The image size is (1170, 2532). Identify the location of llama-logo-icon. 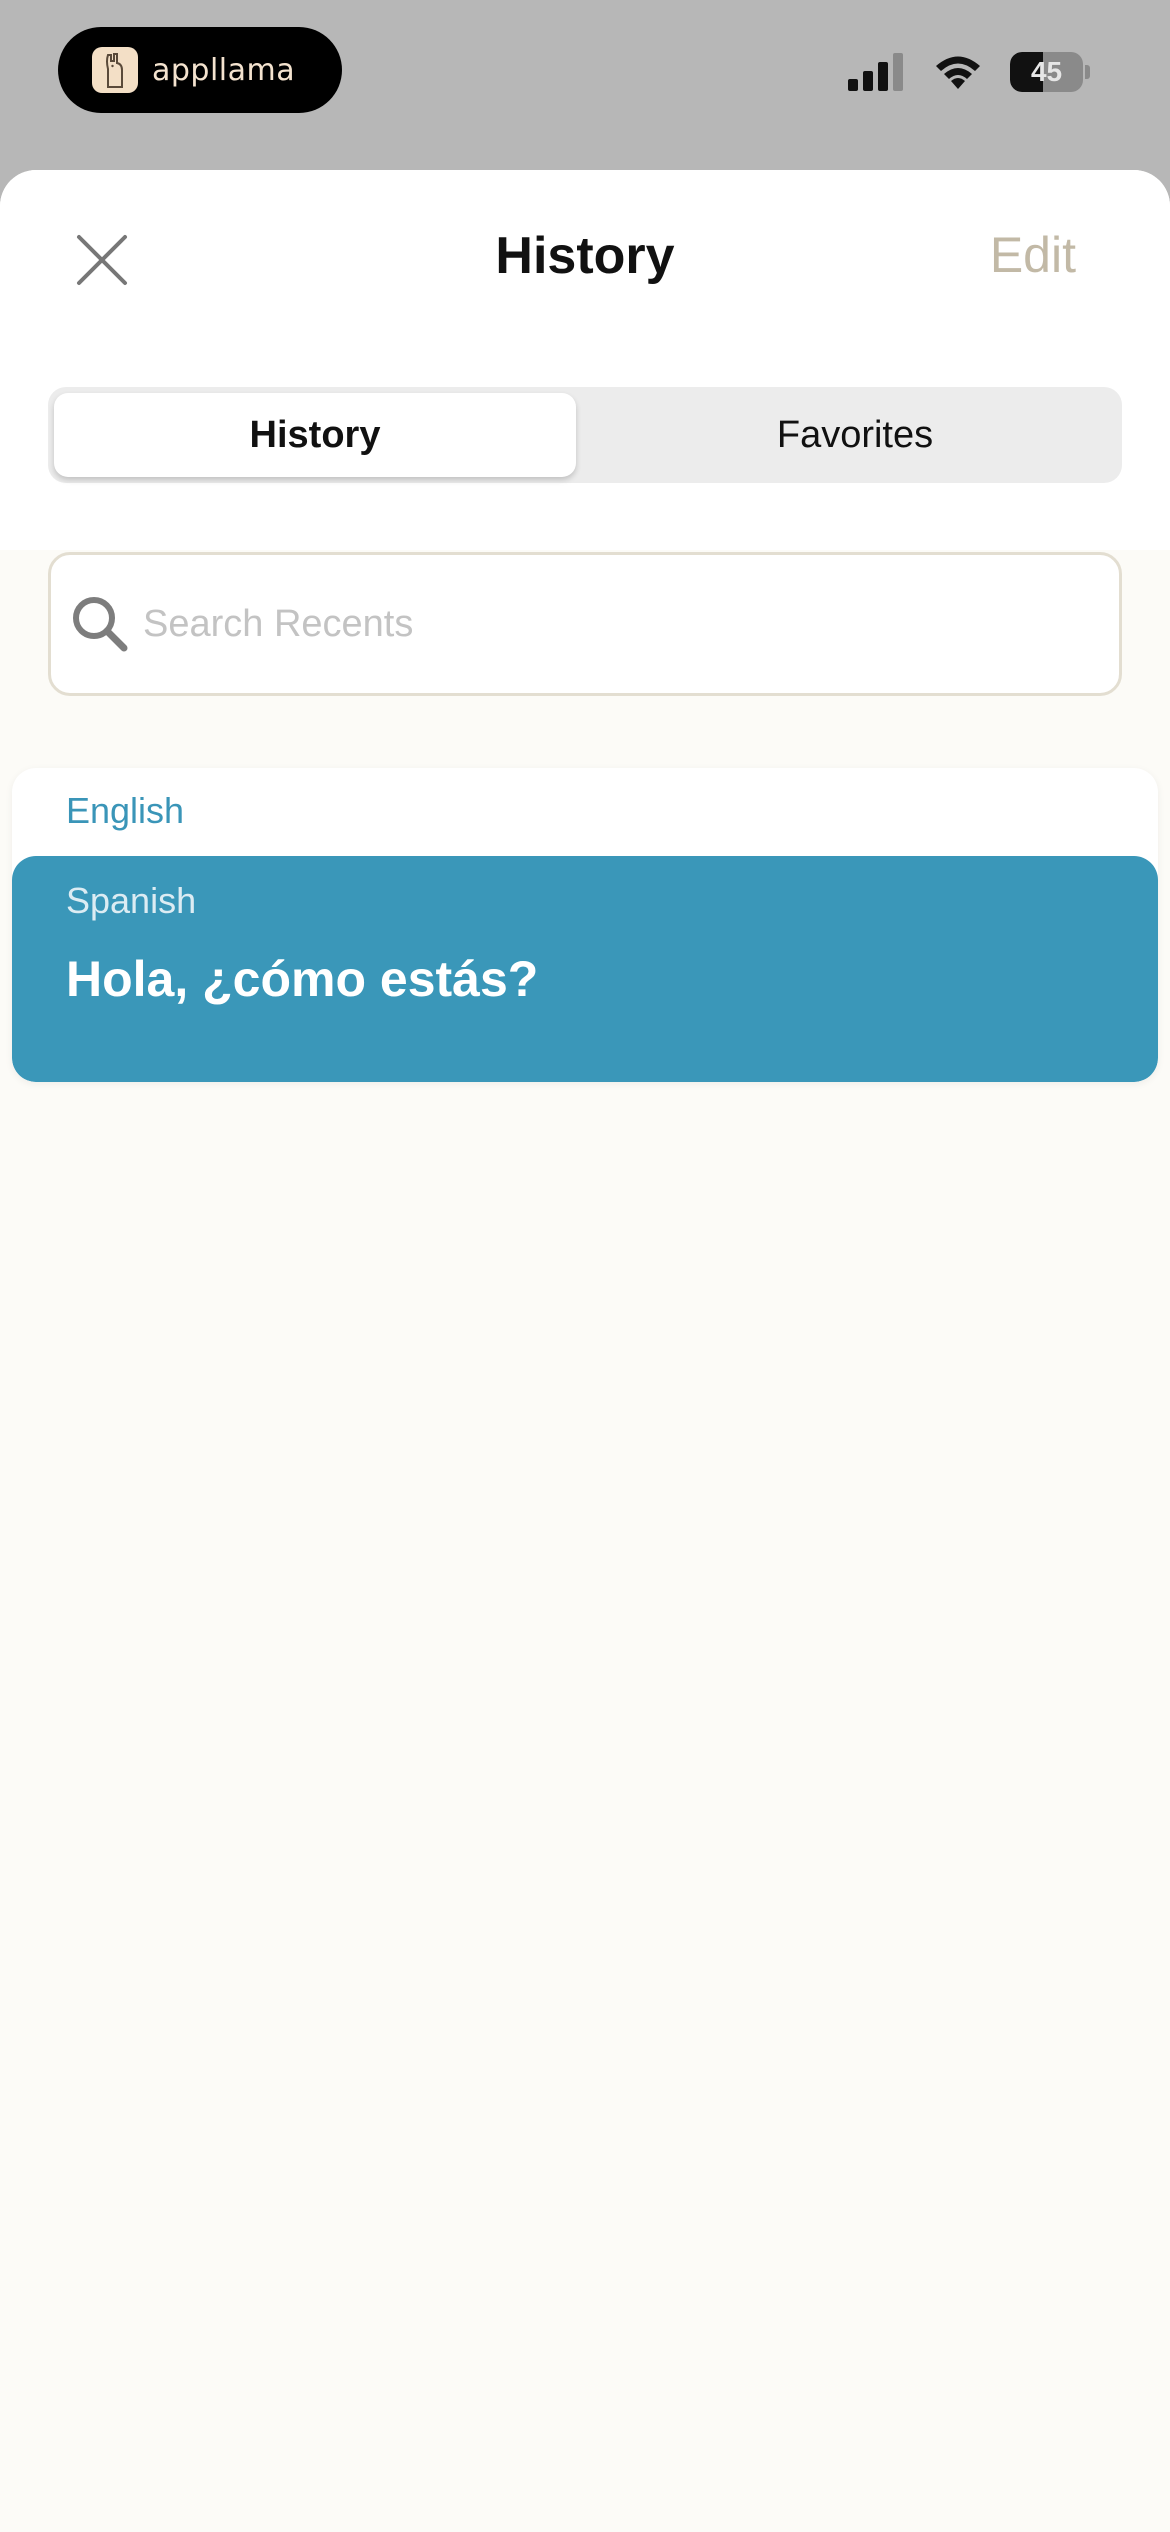
(115, 70).